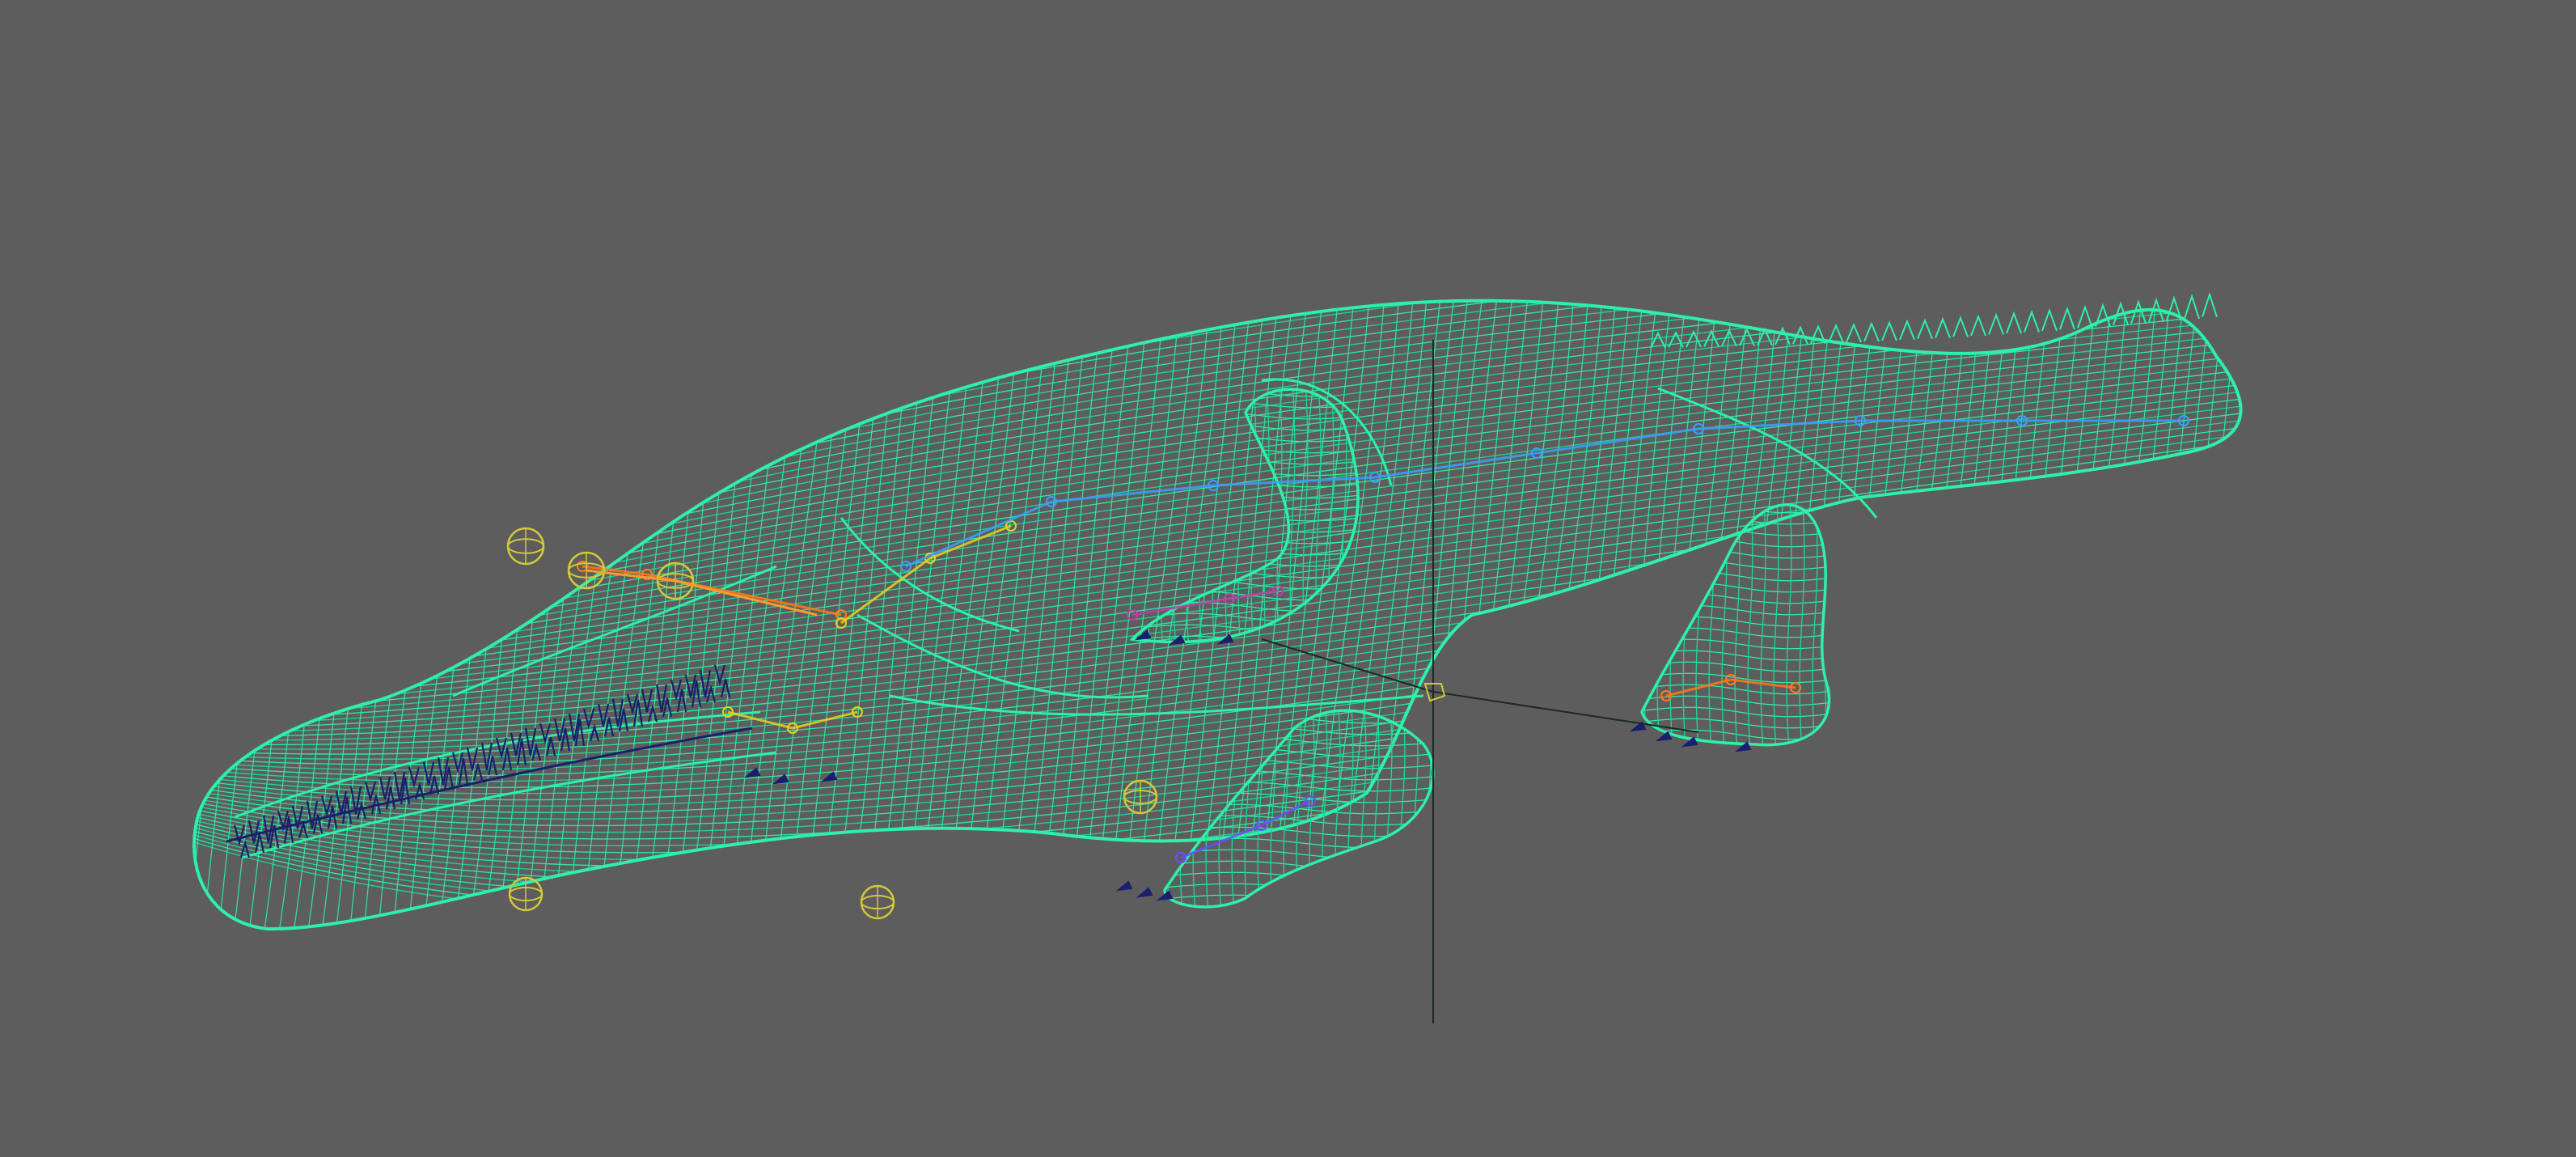  I want to click on front-right-arm, so click(1248, 516).